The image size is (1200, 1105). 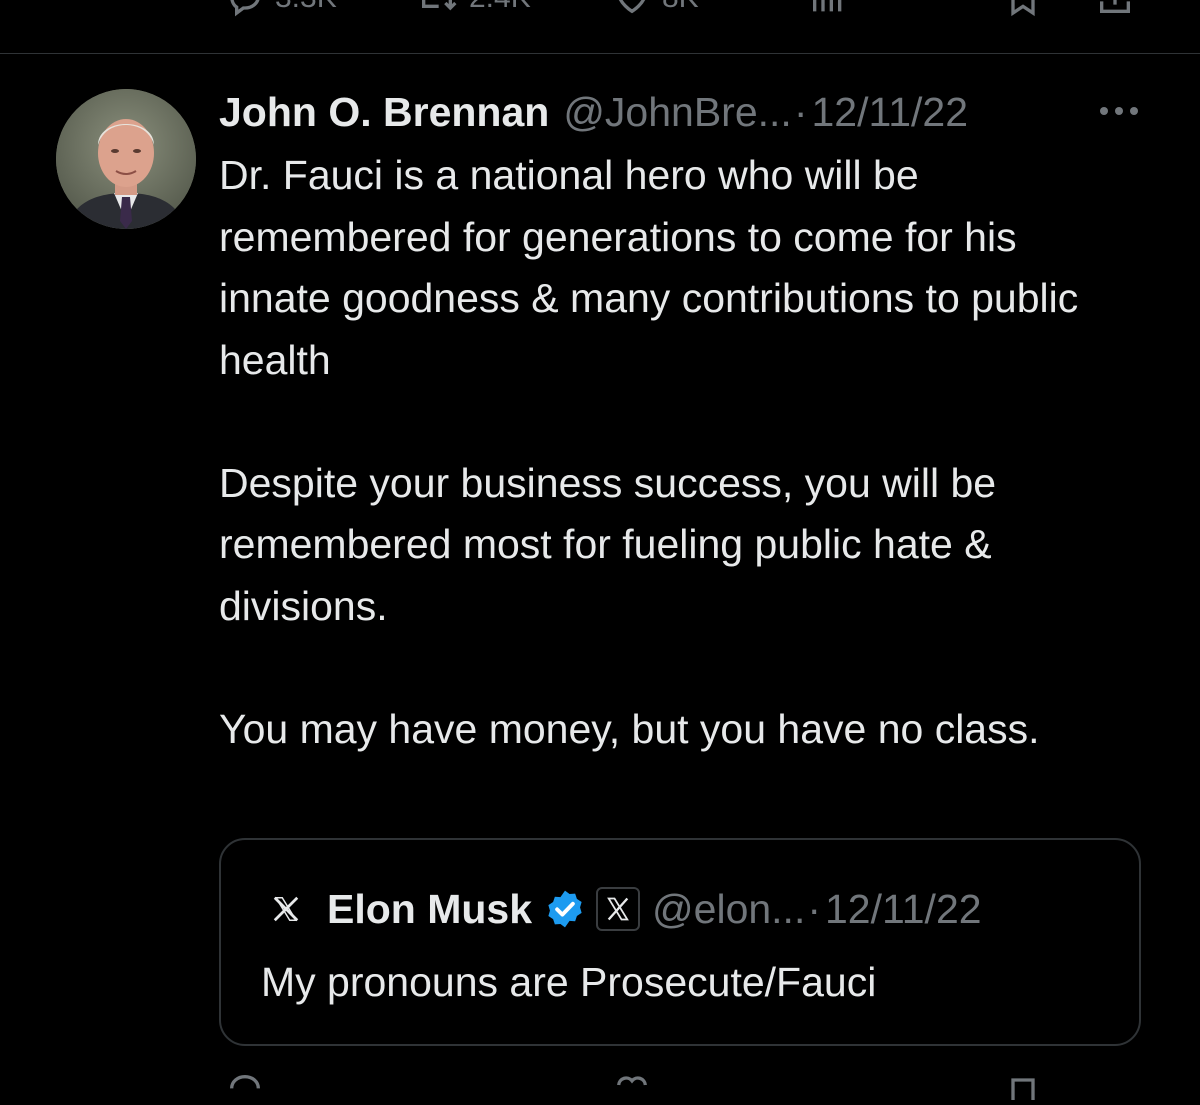 I want to click on x-affiliation-badge-icon, so click(x=618, y=909).